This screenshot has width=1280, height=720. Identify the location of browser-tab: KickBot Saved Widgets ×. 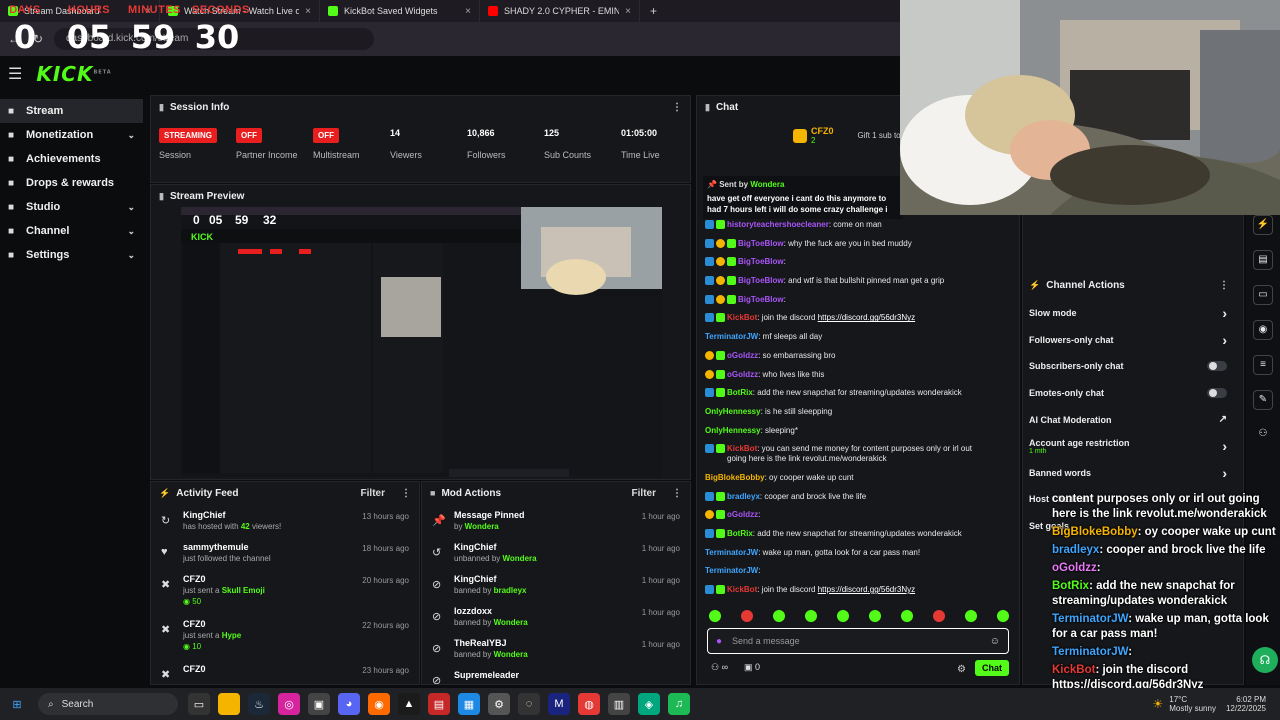
(400, 11).